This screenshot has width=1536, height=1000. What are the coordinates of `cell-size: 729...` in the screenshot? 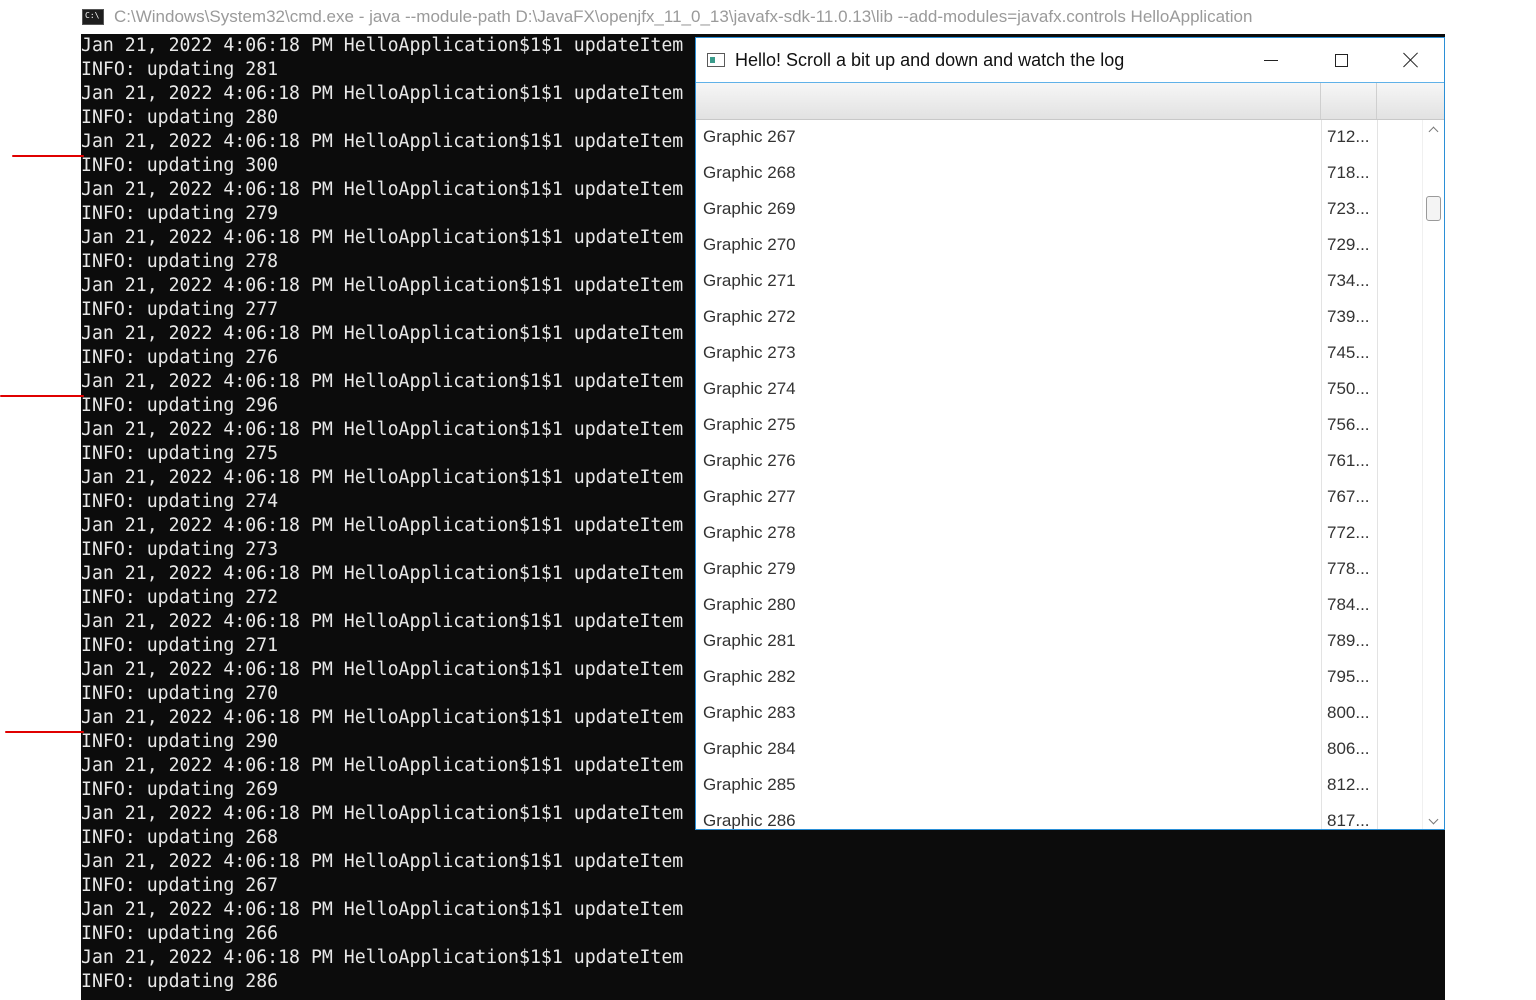 It's located at (1348, 244).